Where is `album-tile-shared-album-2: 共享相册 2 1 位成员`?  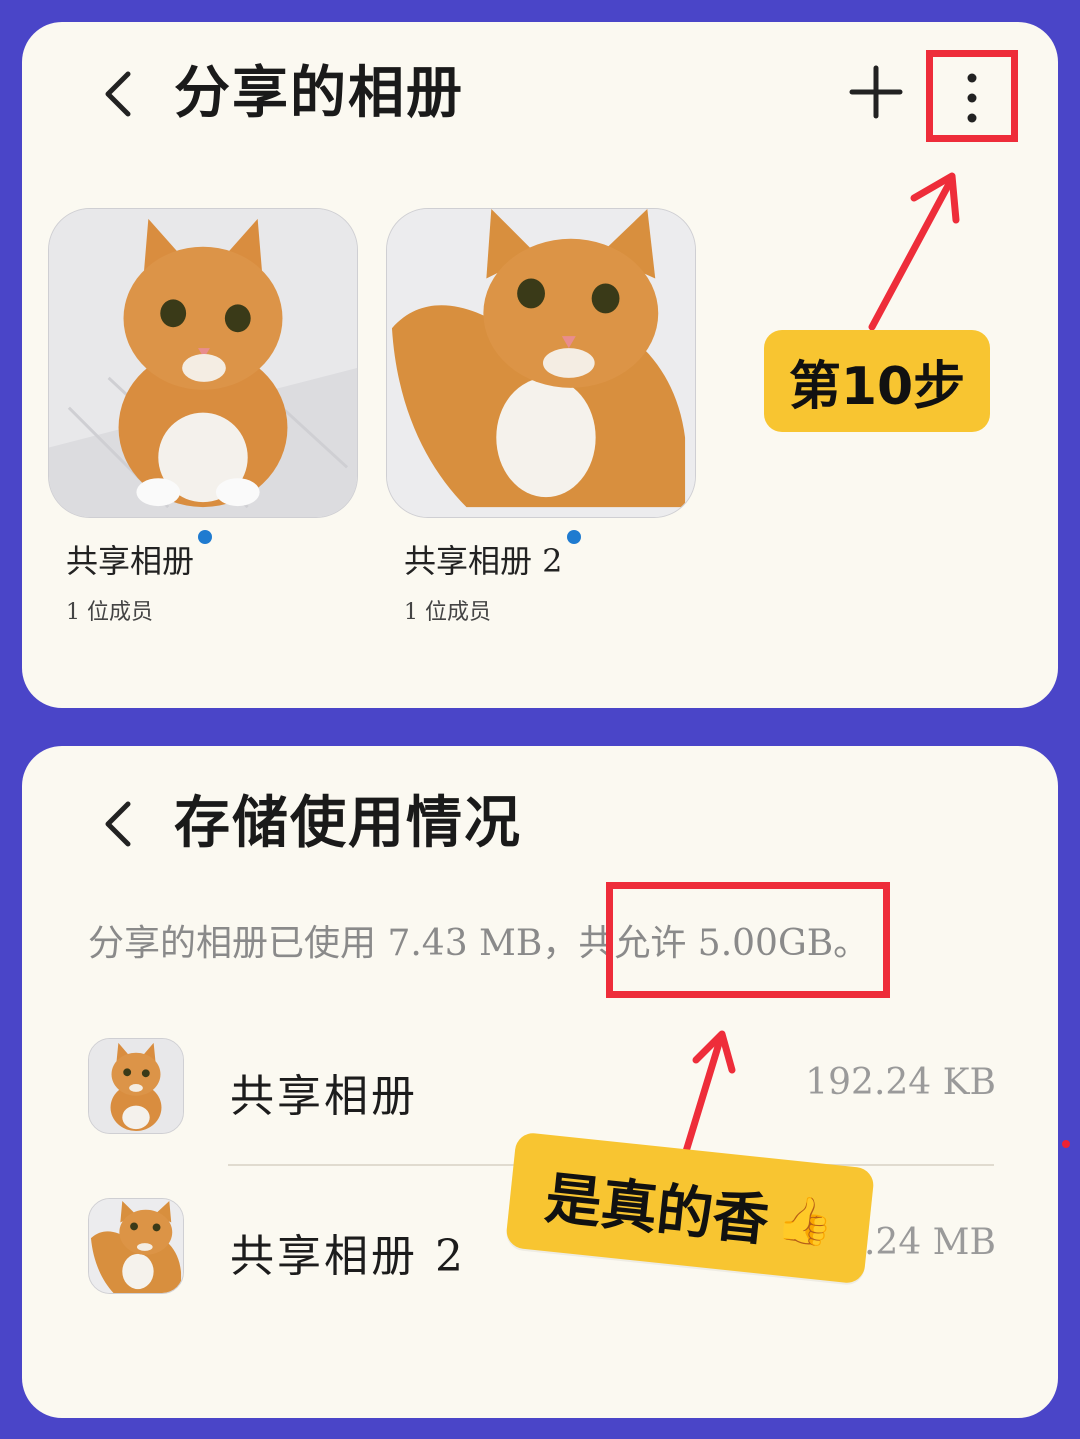 album-tile-shared-album-2: 共享相册 2 1 位成员 is located at coordinates (541, 417).